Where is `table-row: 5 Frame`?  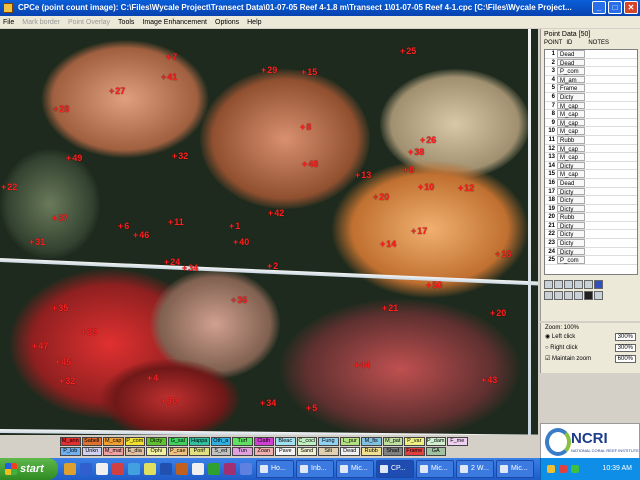
table-row: 5 Frame is located at coordinates (591, 88).